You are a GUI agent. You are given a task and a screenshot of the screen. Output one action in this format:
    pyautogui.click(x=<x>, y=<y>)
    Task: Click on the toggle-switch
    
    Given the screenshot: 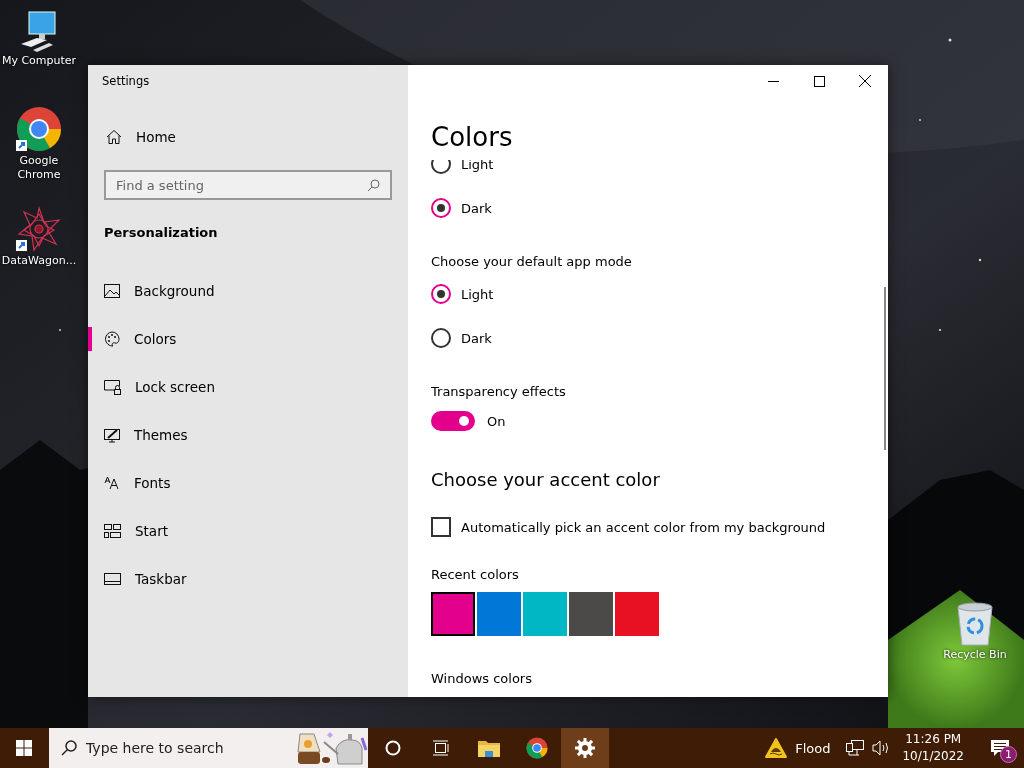 What is the action you would take?
    pyautogui.click(x=453, y=421)
    